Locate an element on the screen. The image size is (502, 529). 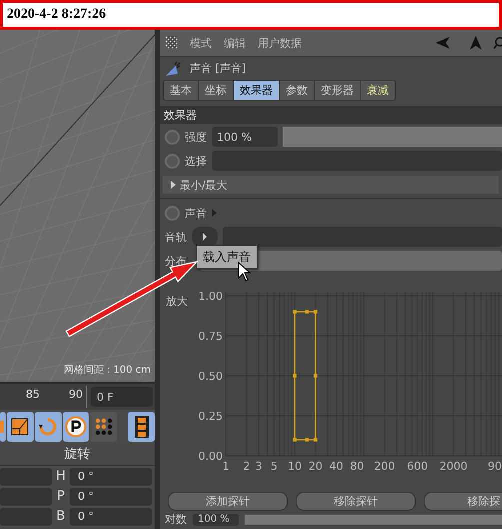
x-axis-label: 10 is located at coordinates (295, 466).